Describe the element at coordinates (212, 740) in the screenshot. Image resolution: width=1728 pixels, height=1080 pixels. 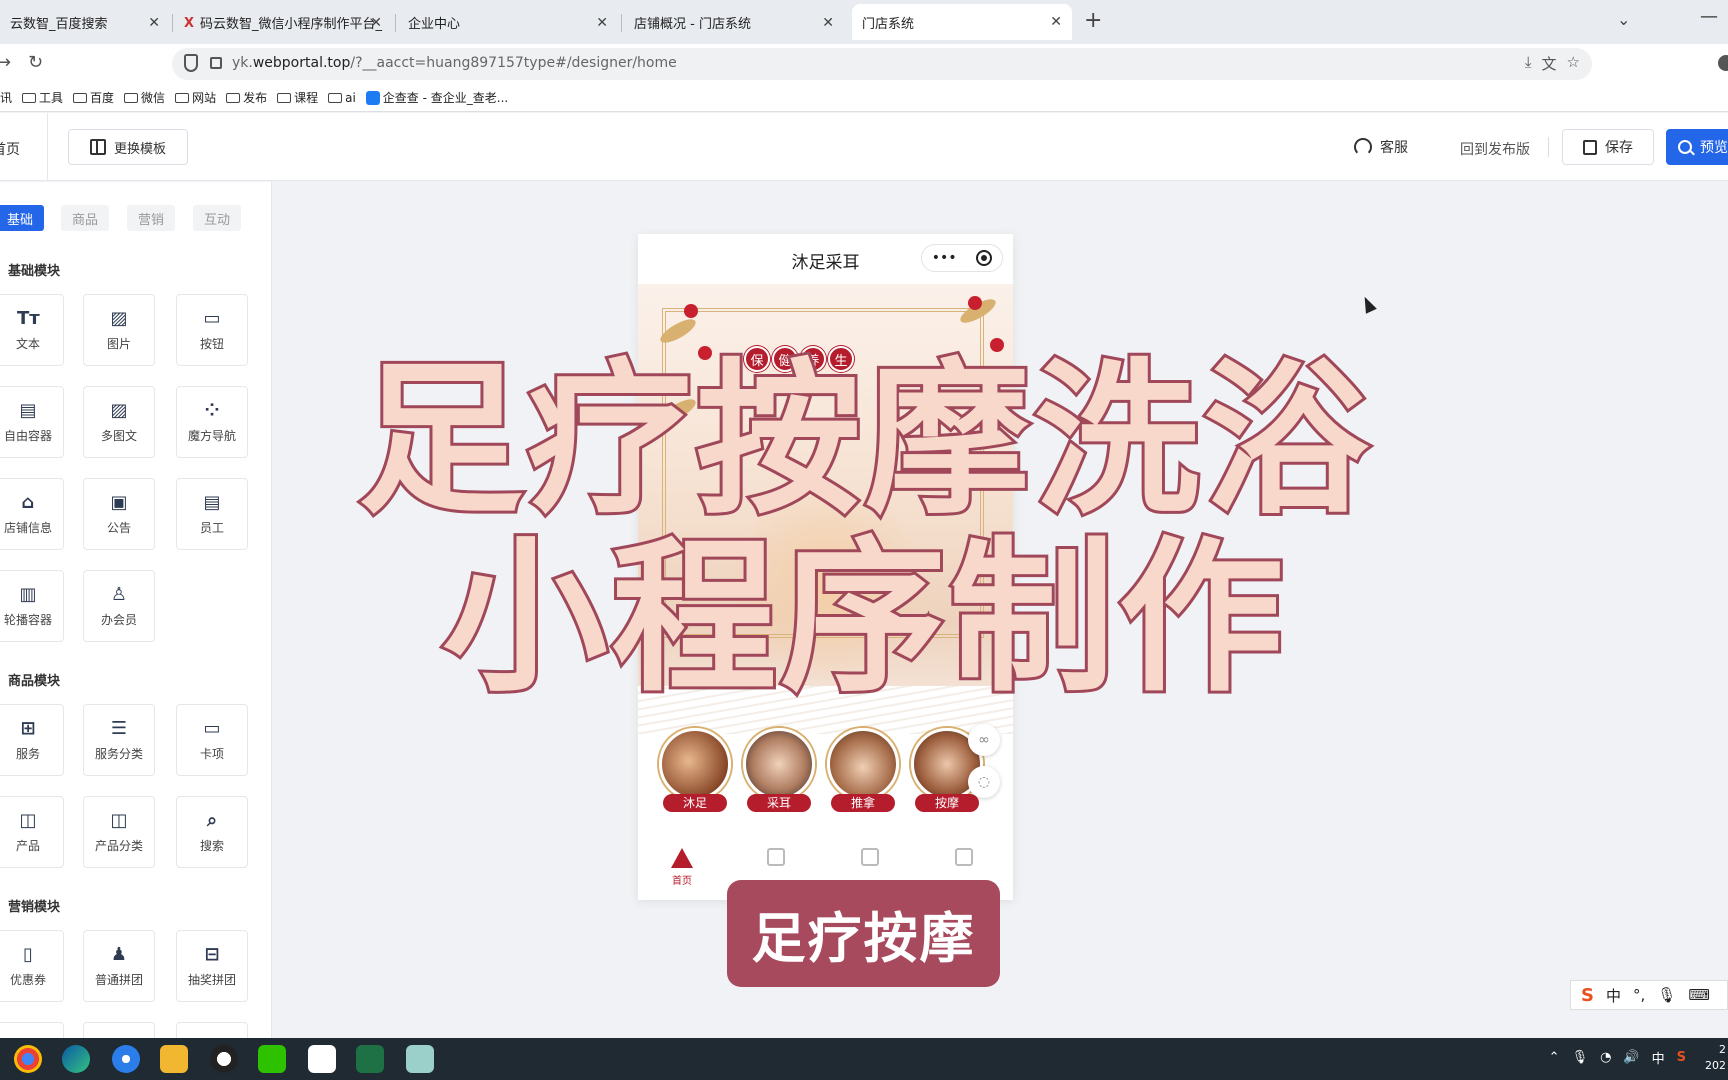
I see `component-card: ▭ 卡项` at that location.